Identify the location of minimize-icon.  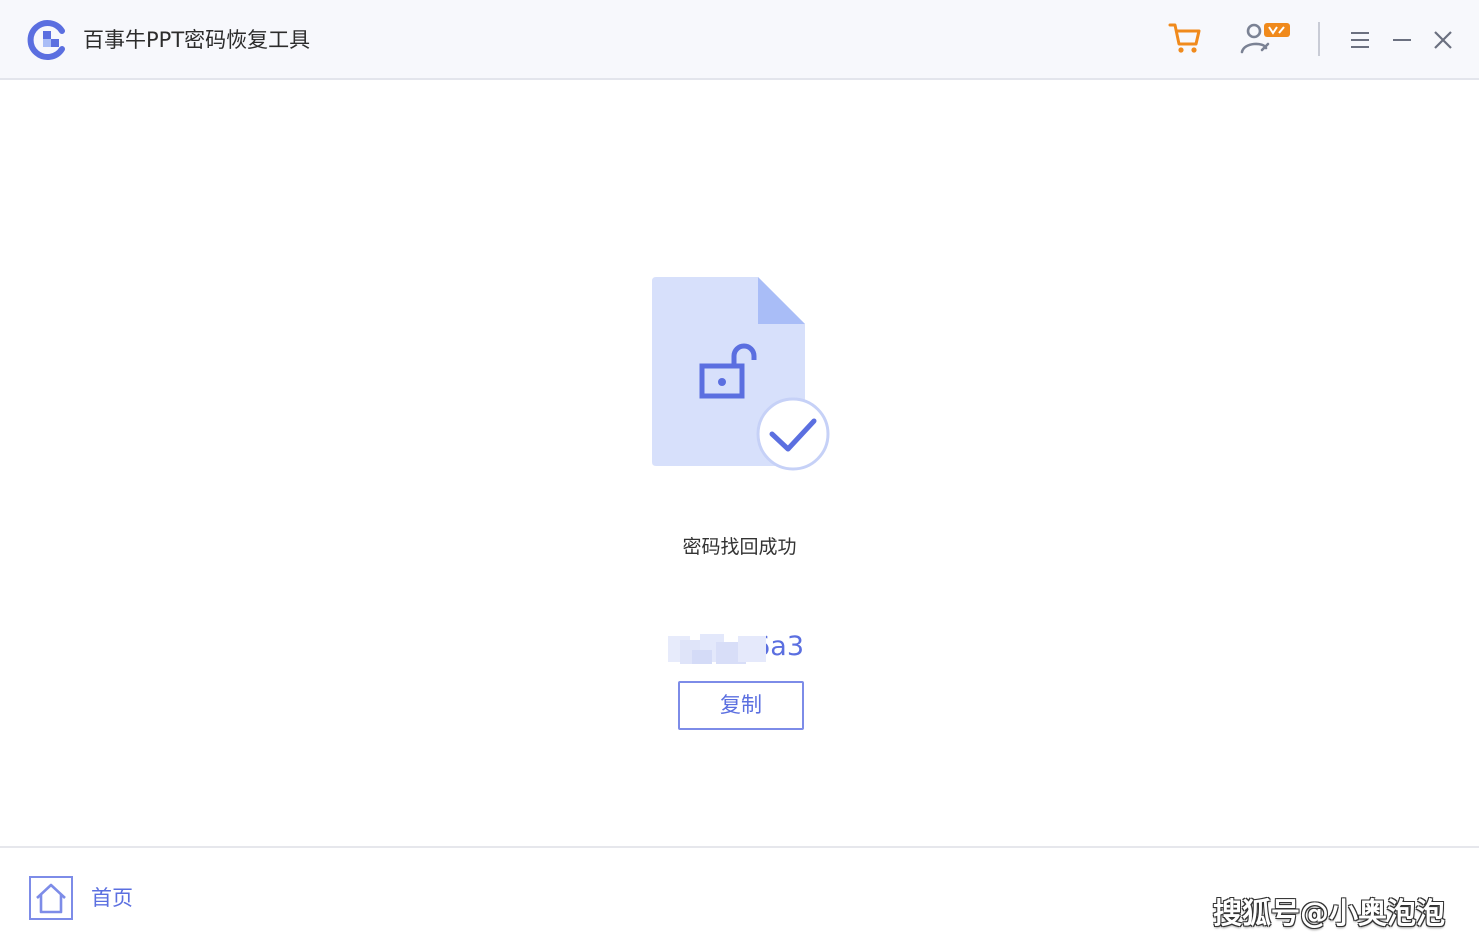
(1402, 40).